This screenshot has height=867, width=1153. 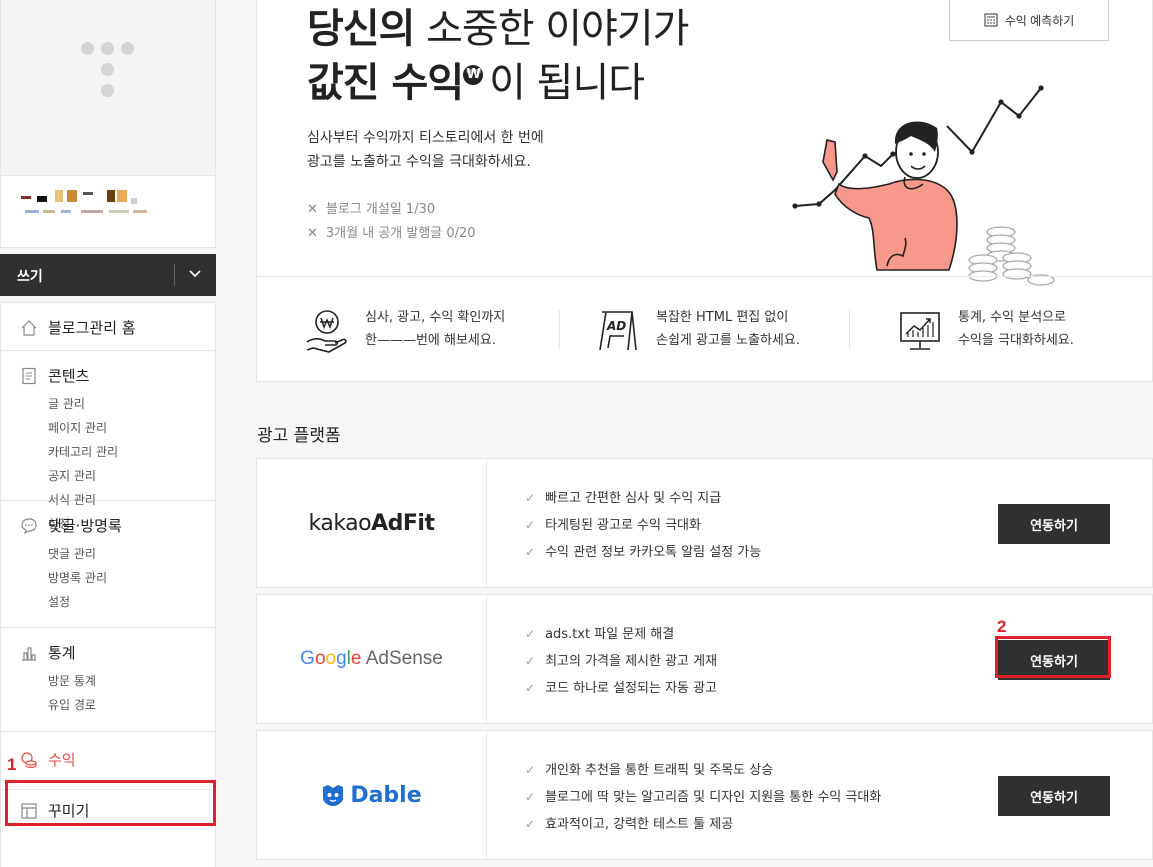 What do you see at coordinates (621, 634) in the screenshot?
I see `benefit-item: ads.txt 파일 문제 해결` at bounding box center [621, 634].